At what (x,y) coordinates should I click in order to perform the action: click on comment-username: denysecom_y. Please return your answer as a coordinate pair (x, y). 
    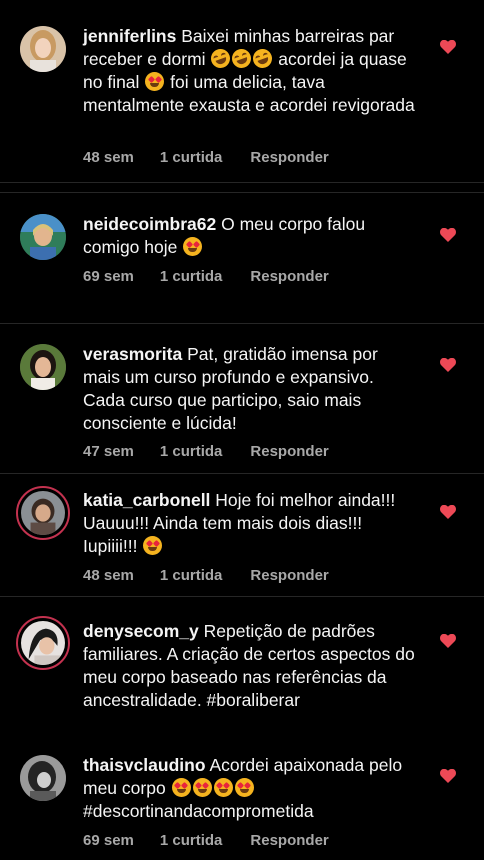
    Looking at the image, I should click on (141, 631).